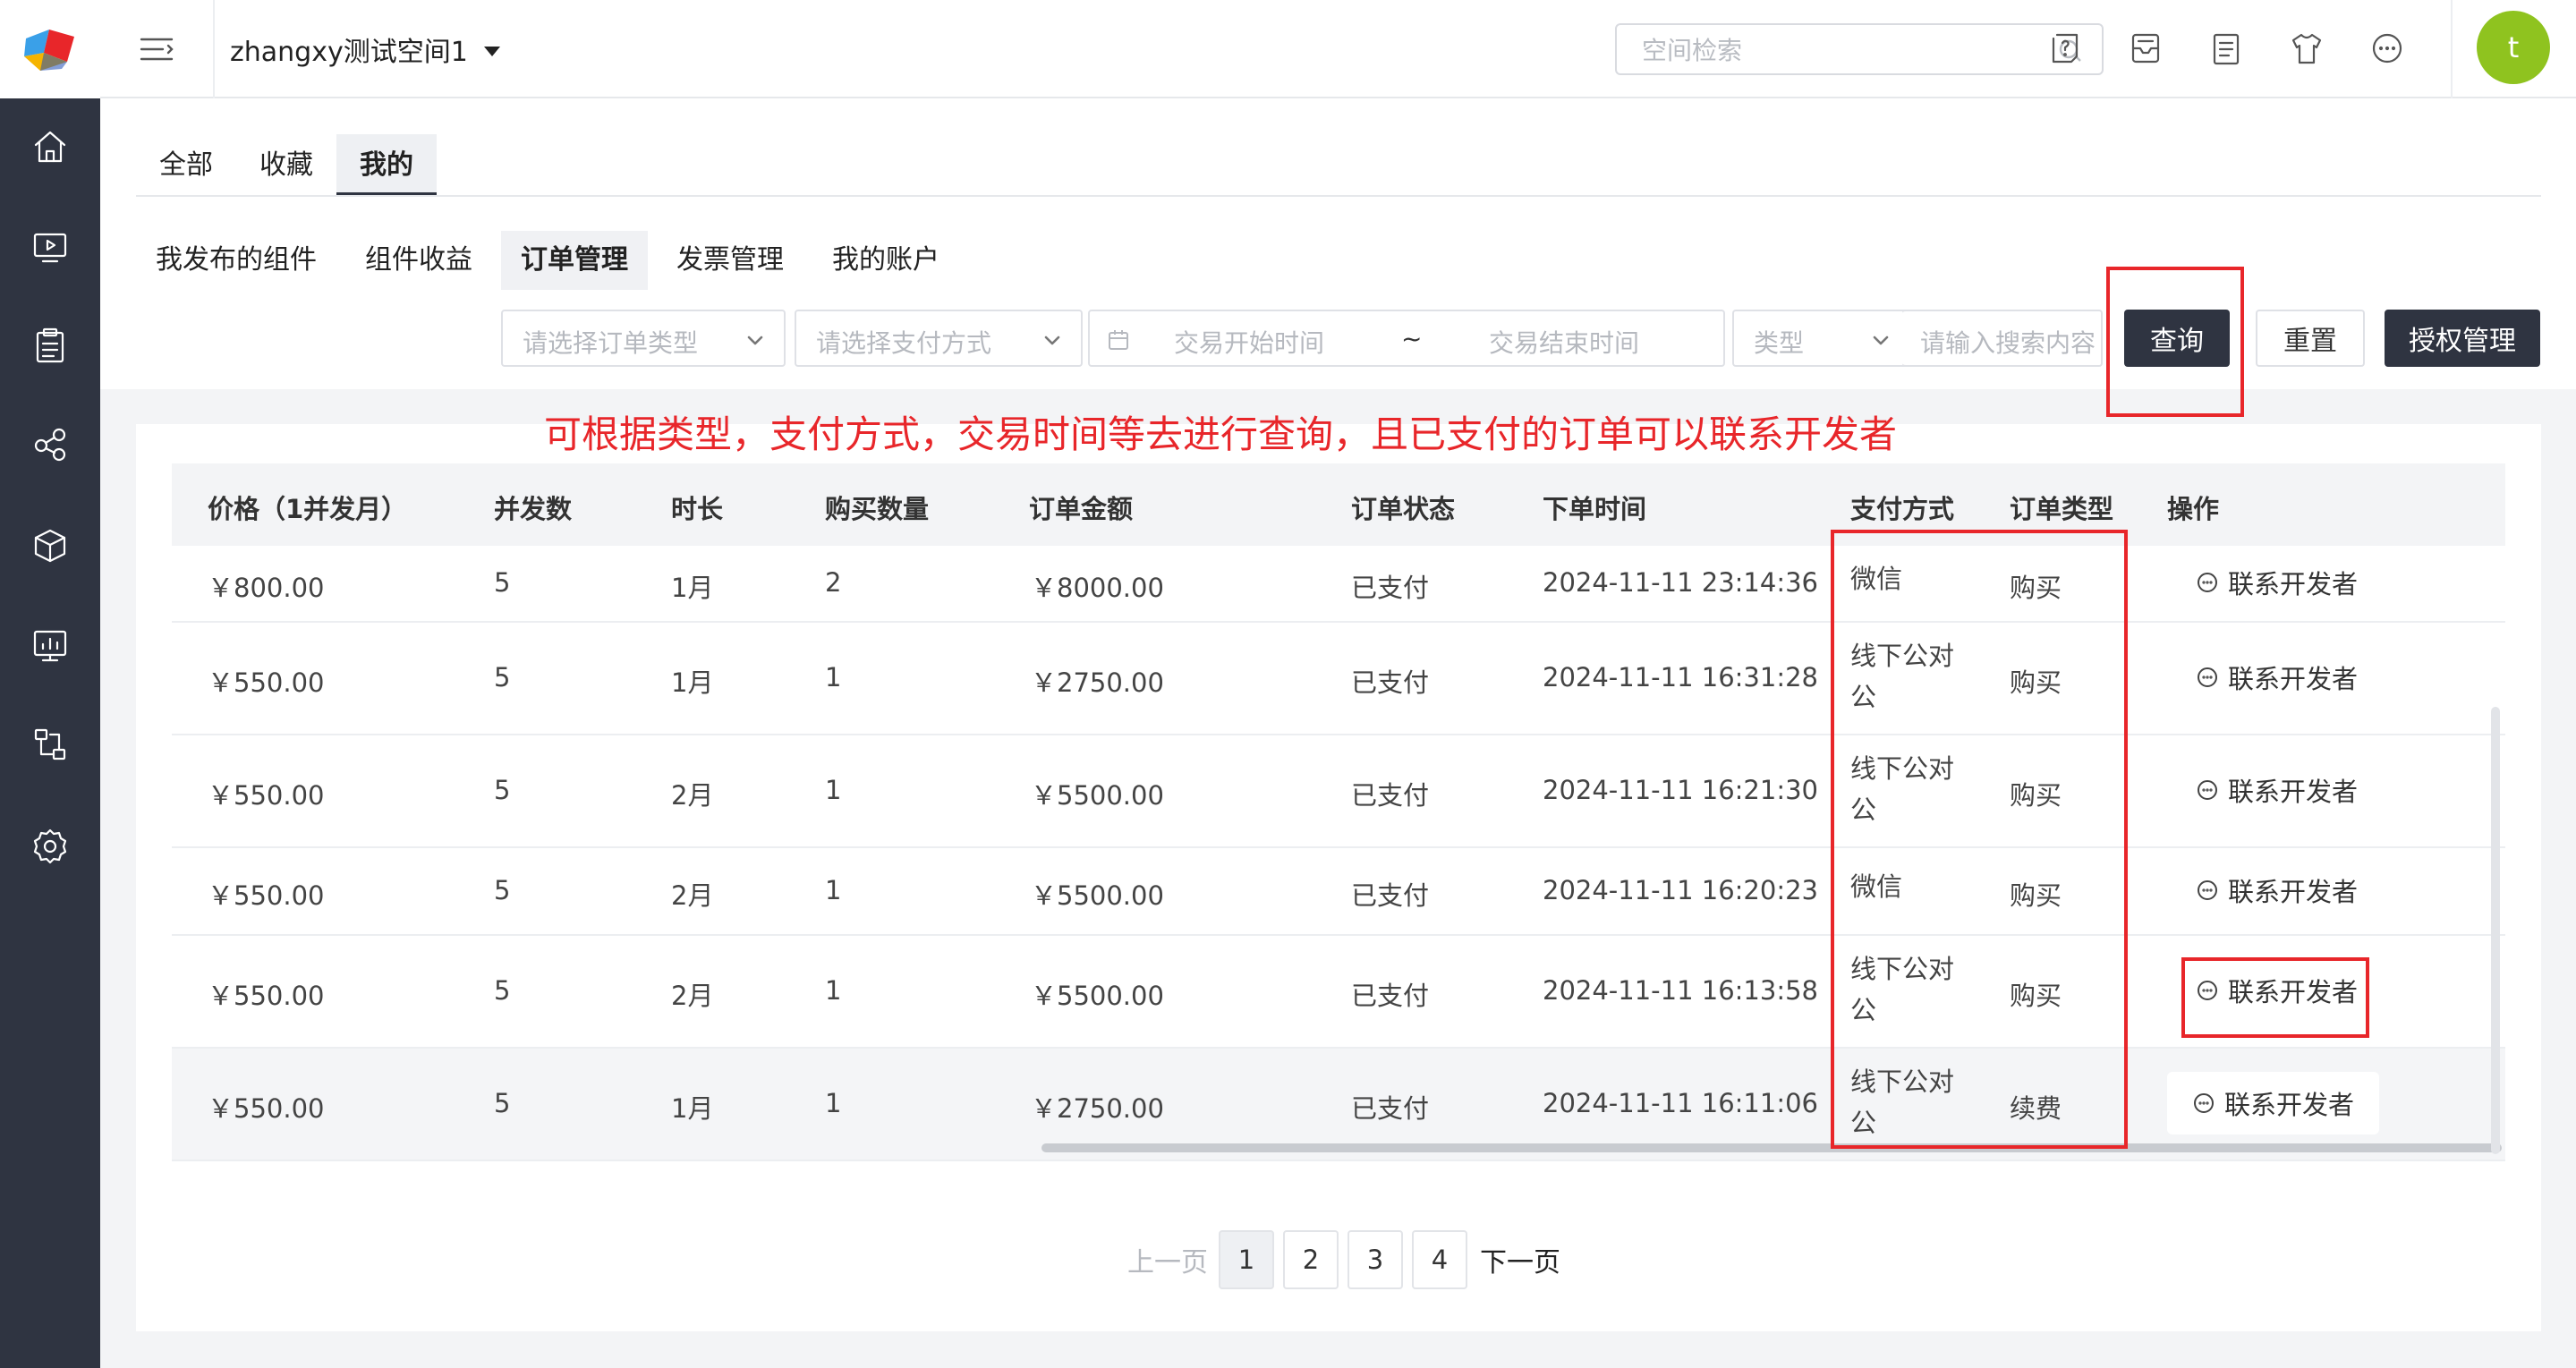 The width and height of the screenshot is (2576, 1368). Describe the element at coordinates (2462, 338) in the screenshot. I see `auth-management-button: 授权管理` at that location.